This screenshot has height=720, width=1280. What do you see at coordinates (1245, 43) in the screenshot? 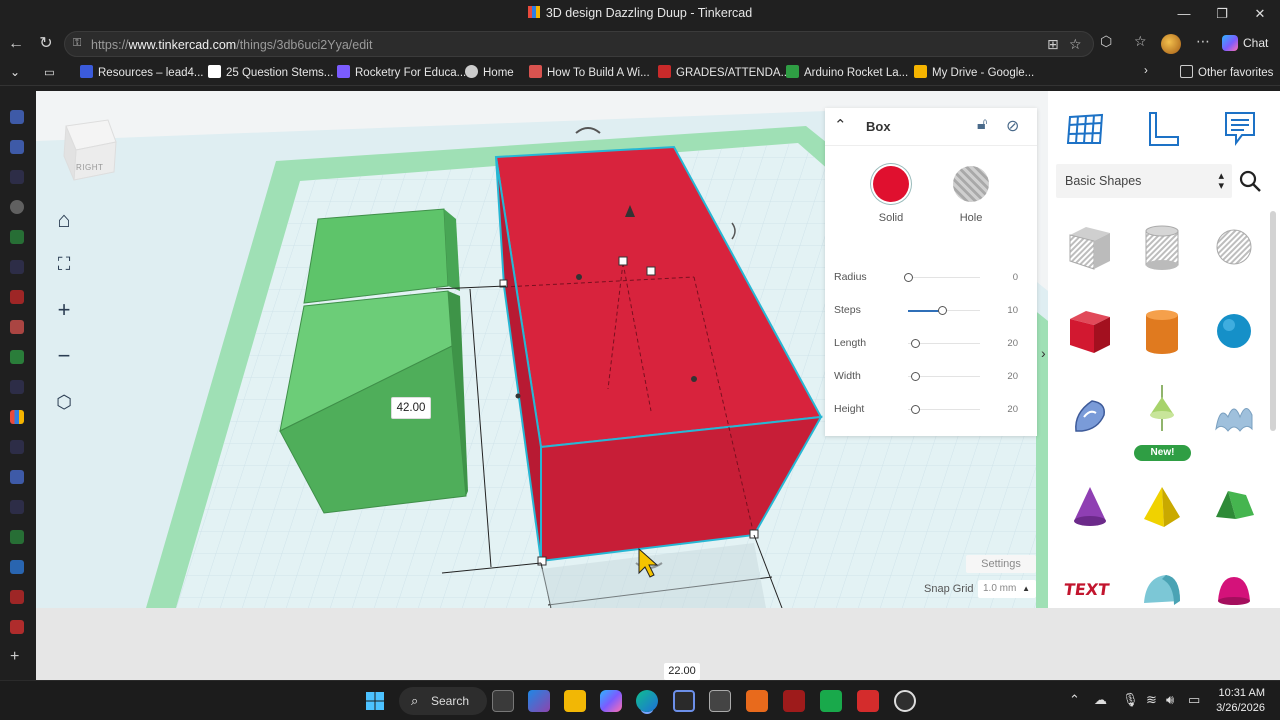
I see `chat-button: Chat` at bounding box center [1245, 43].